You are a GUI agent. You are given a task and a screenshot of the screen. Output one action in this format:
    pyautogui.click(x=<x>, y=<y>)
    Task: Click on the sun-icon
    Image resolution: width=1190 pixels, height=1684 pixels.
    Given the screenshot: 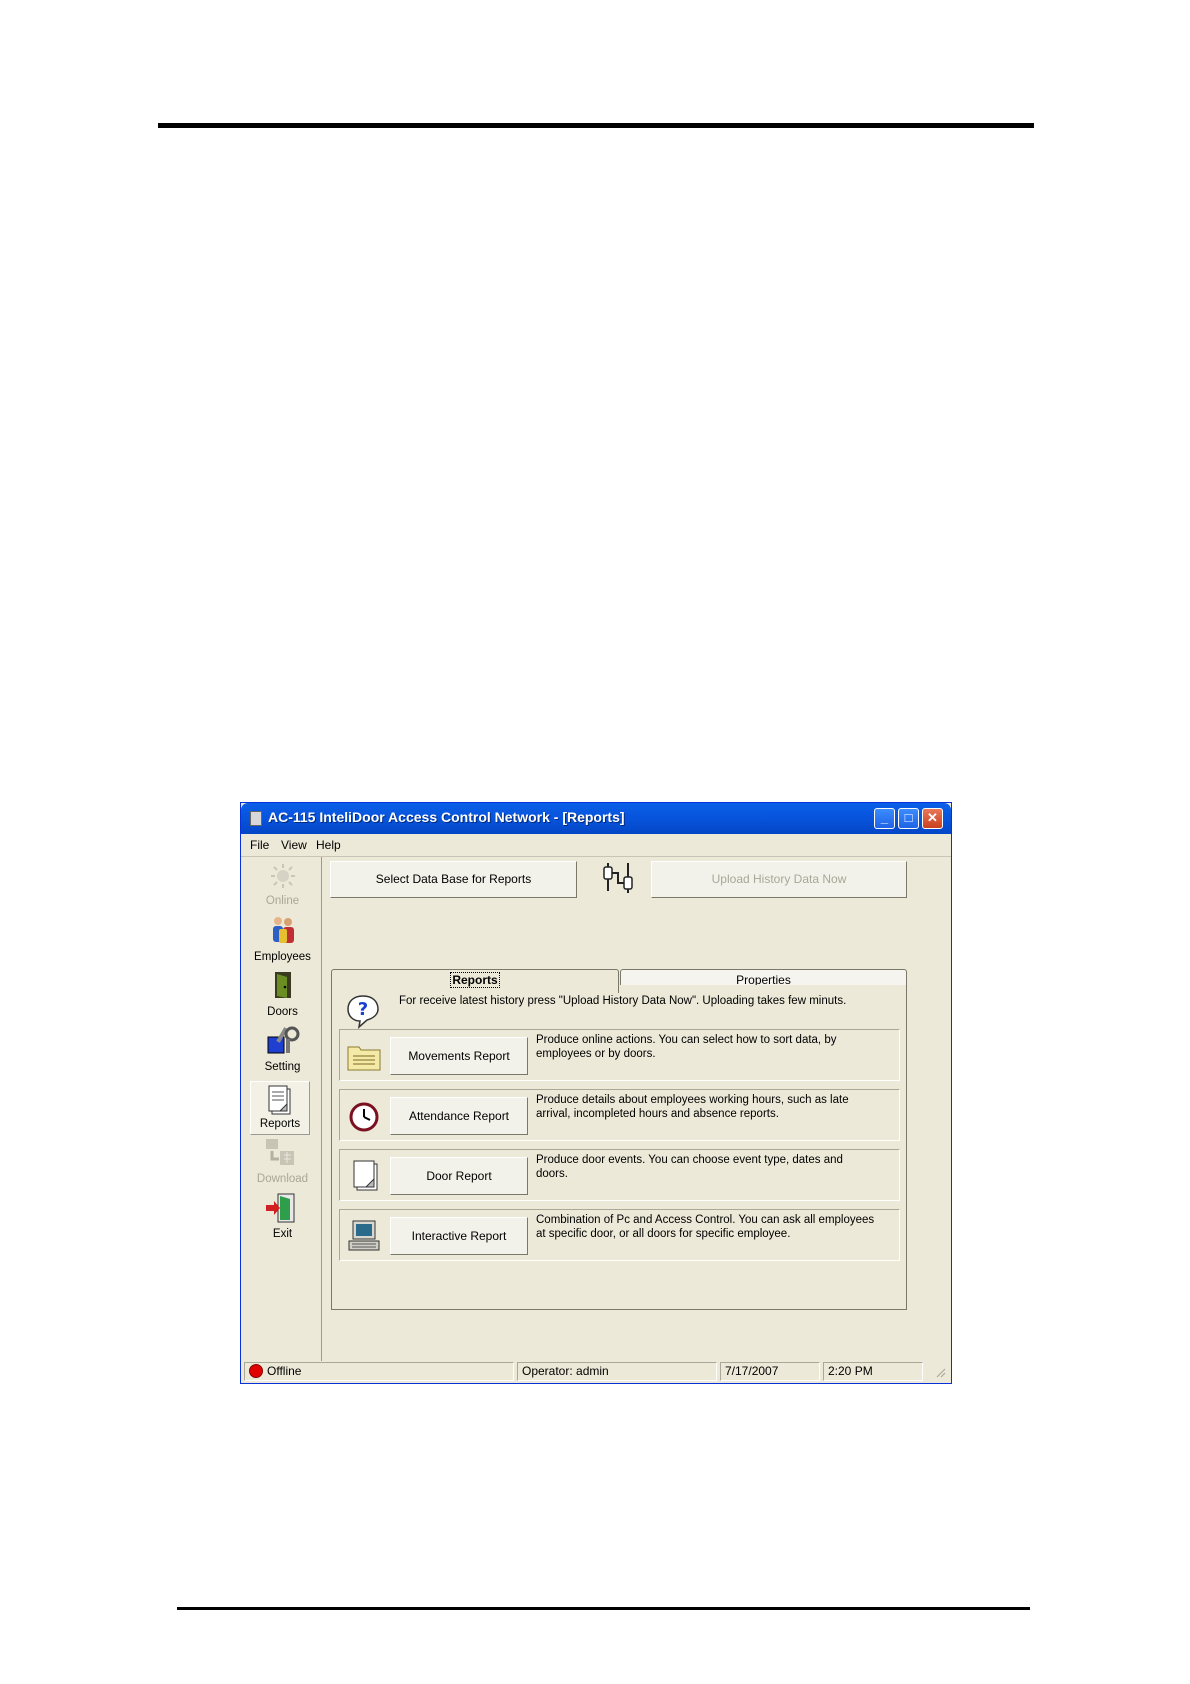 What is the action you would take?
    pyautogui.click(x=283, y=876)
    